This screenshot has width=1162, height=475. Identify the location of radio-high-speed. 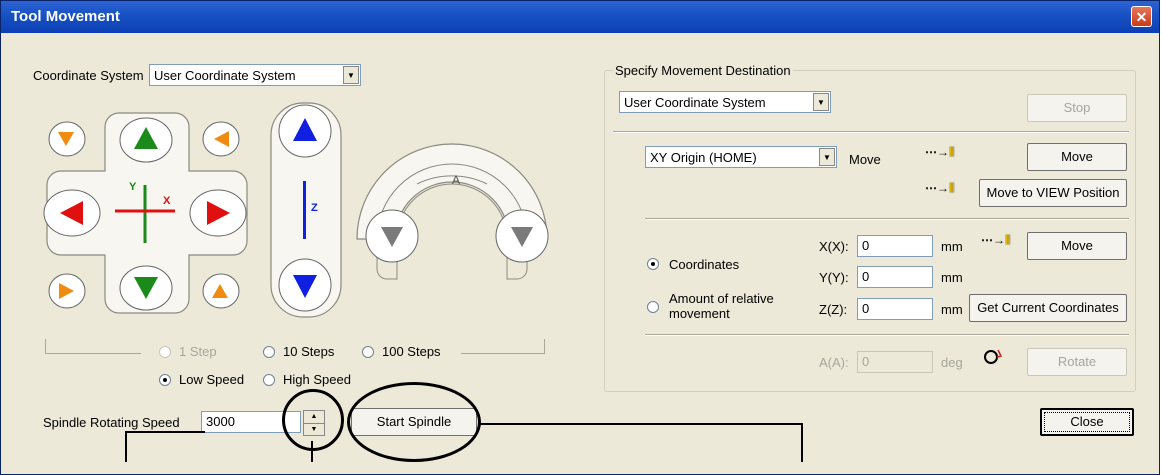
(269, 380).